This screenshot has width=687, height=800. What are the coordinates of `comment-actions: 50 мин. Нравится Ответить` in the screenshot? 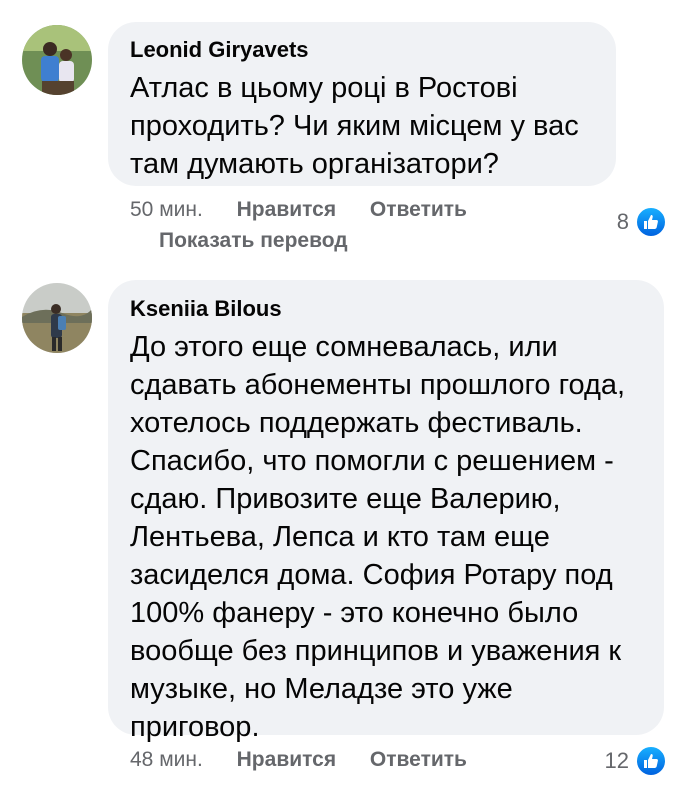 It's located at (298, 210).